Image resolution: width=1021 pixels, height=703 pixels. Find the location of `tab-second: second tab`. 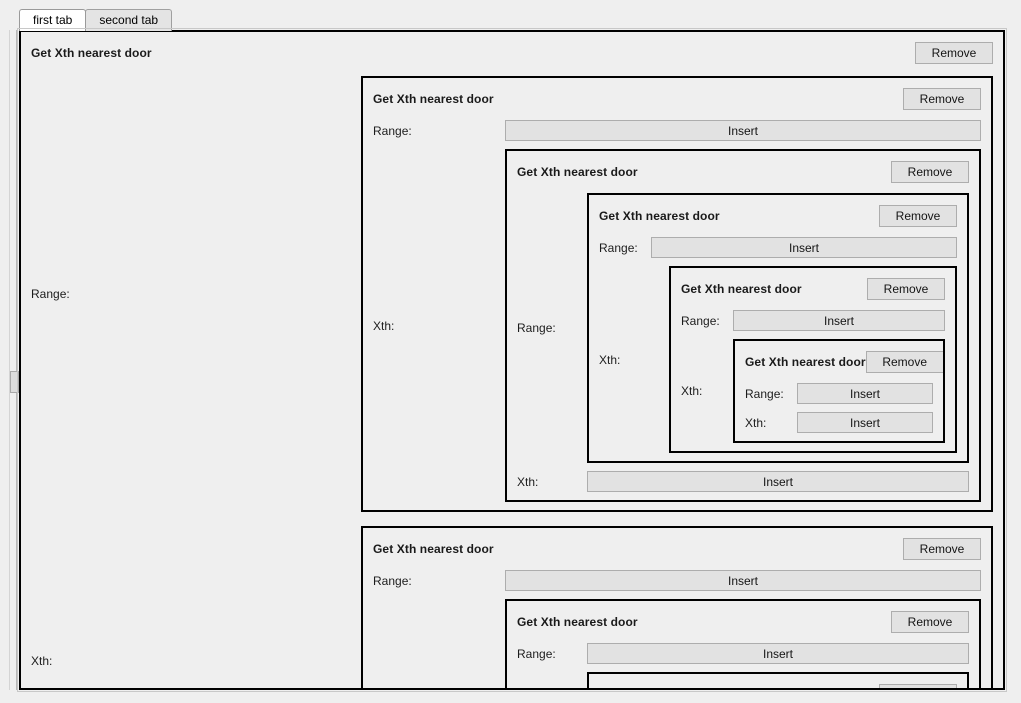

tab-second: second tab is located at coordinates (129, 20).